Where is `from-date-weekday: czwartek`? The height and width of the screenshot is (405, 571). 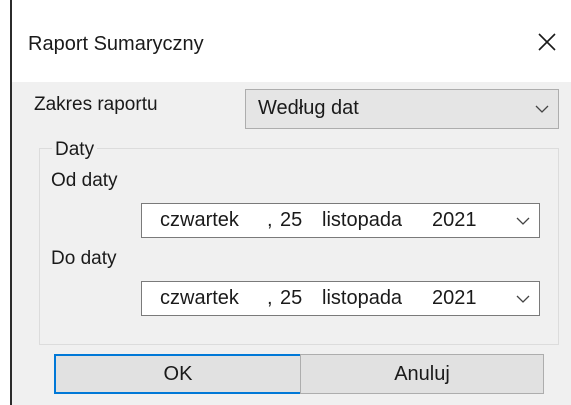
from-date-weekday: czwartek is located at coordinates (199, 220).